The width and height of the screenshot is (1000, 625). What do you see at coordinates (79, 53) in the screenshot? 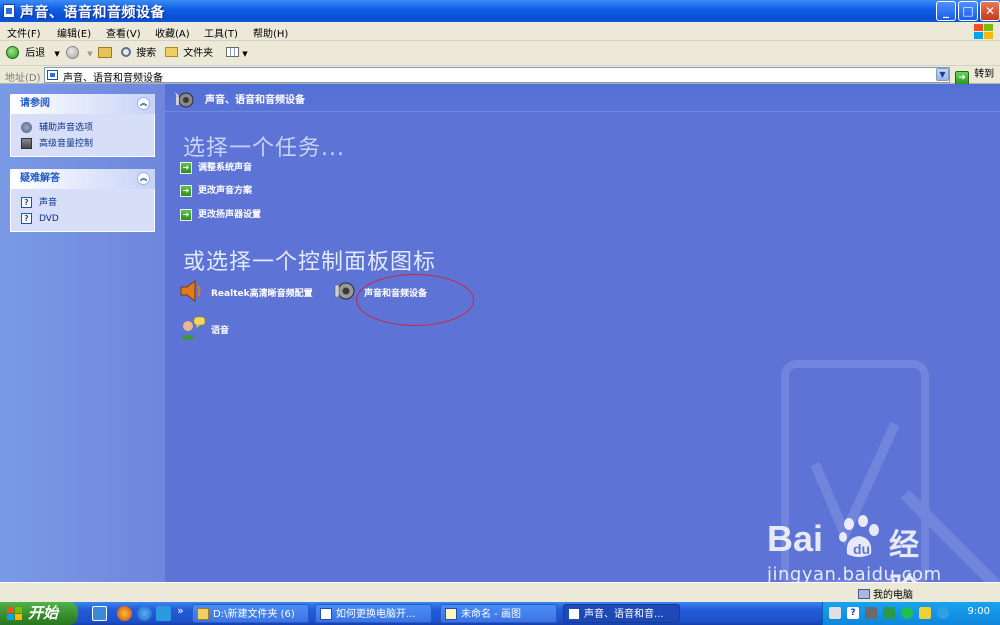
I see `forward-button: ▼` at bounding box center [79, 53].